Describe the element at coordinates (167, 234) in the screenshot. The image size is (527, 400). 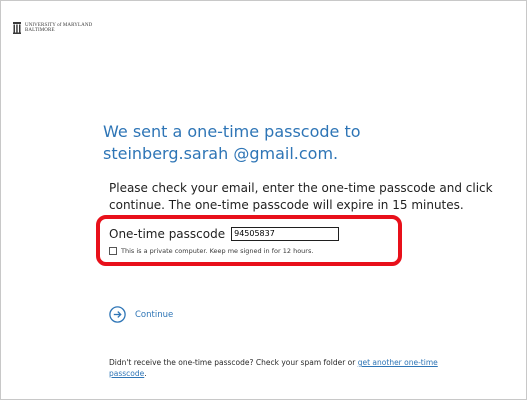
I see `otp-label: One-time passcode` at that location.